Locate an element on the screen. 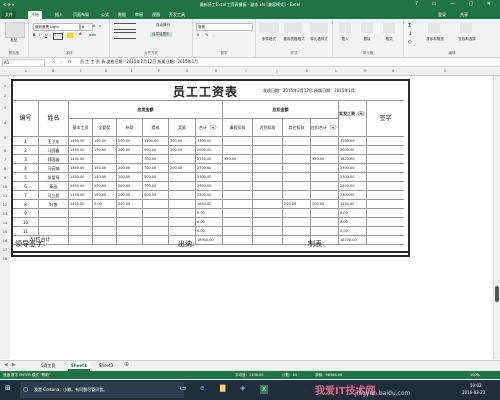  sort-filter-button: 排序和筛选 is located at coordinates (435, 39).